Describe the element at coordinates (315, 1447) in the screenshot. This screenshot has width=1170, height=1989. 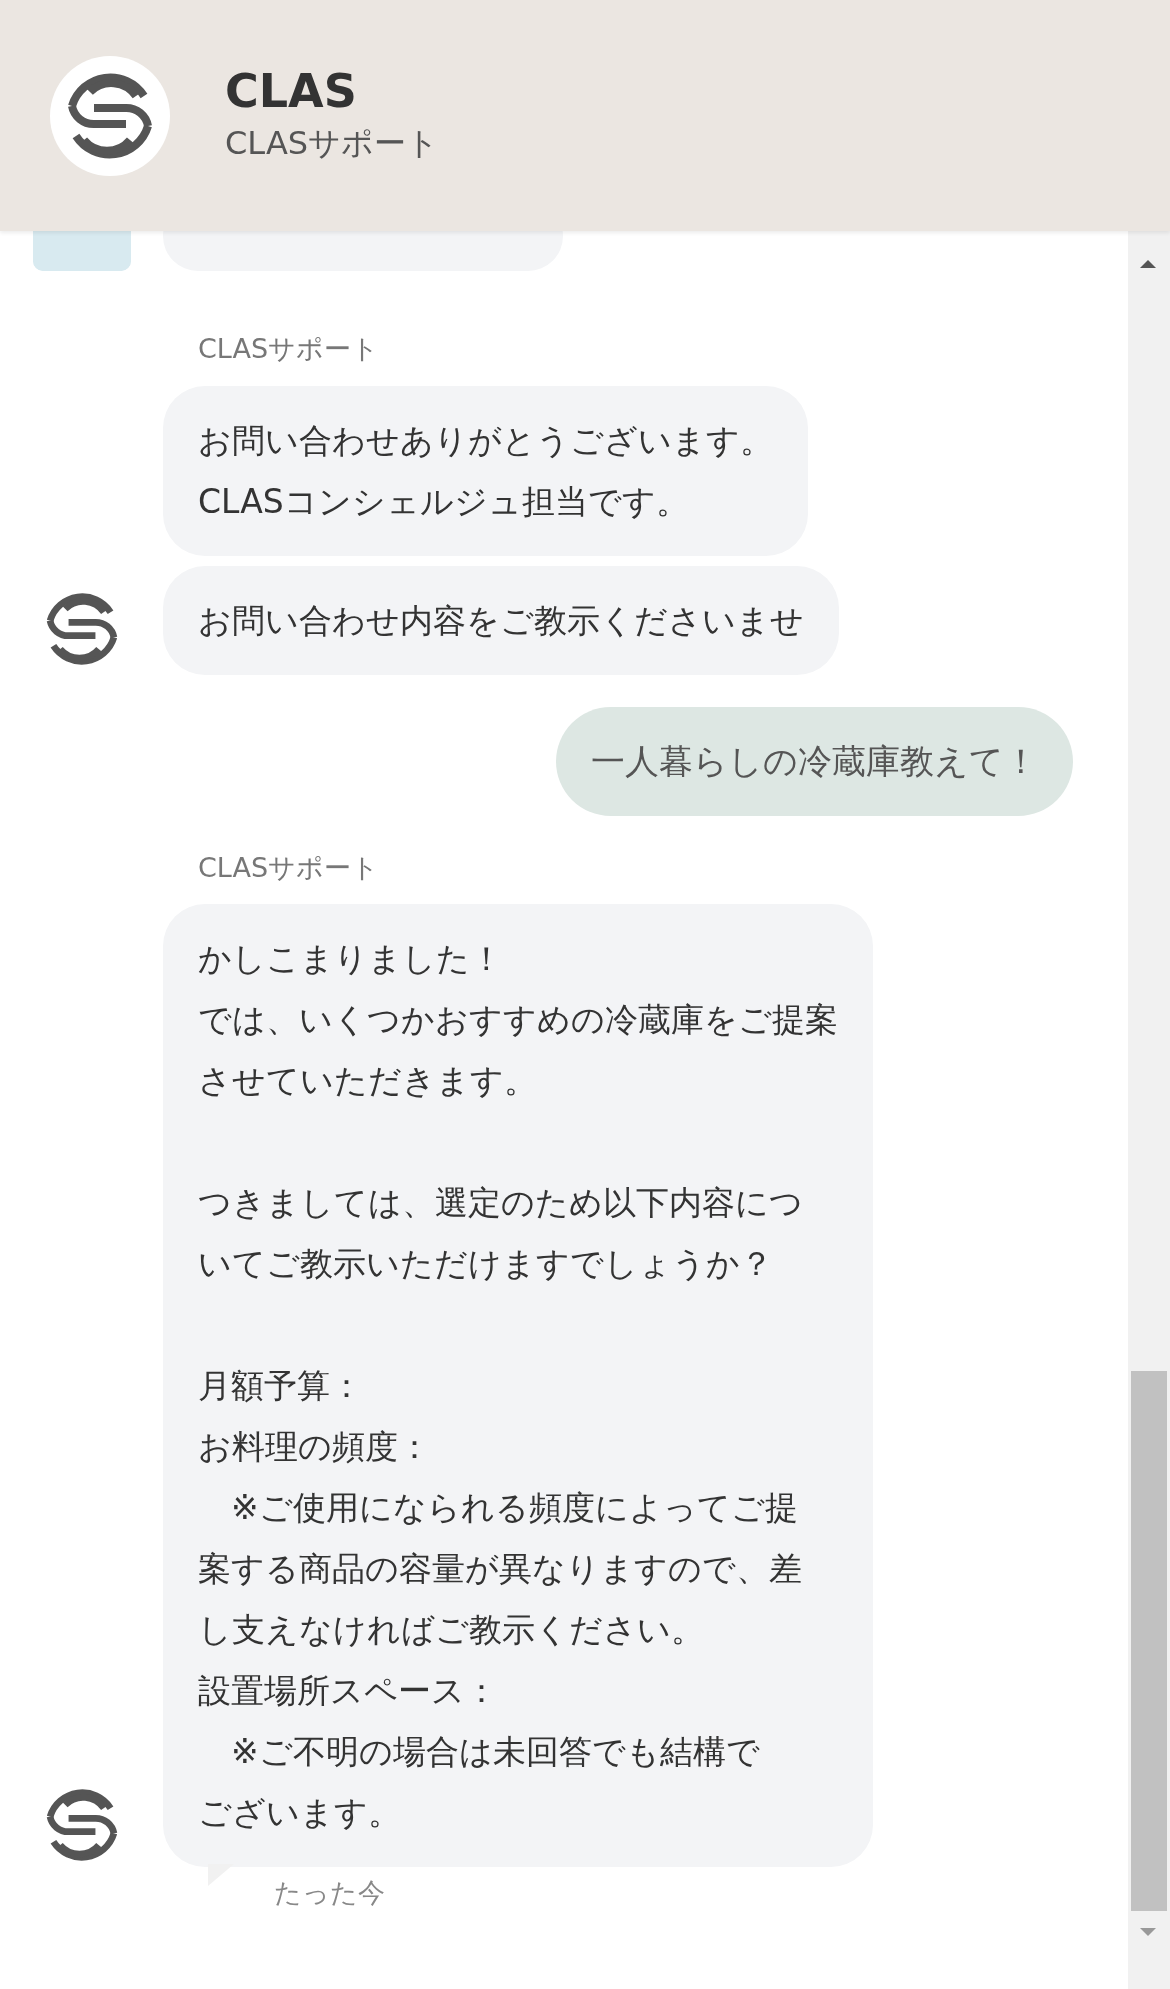
I see `message-text: お料理の頻度：` at that location.